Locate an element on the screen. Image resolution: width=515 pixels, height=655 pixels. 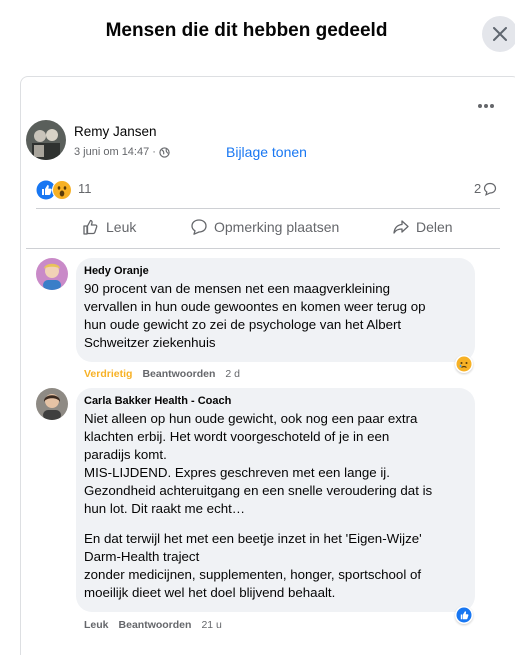
like-reaction-icon is located at coordinates (464, 615).